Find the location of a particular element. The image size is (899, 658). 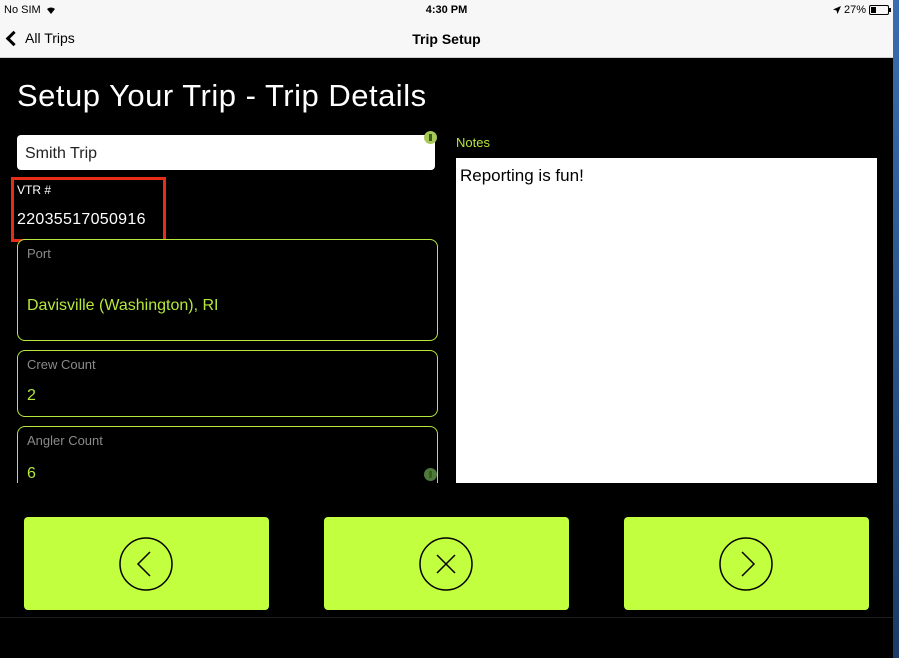

status-time: 4:30 PM is located at coordinates (446, 10).